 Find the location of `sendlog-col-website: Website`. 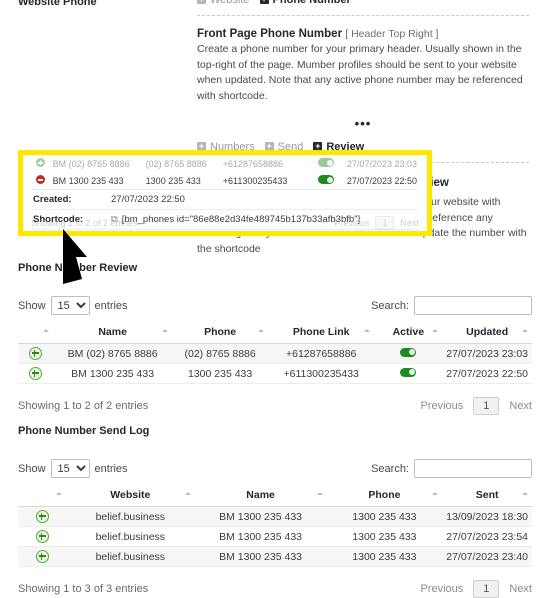

sendlog-col-website: Website is located at coordinates (130, 496).